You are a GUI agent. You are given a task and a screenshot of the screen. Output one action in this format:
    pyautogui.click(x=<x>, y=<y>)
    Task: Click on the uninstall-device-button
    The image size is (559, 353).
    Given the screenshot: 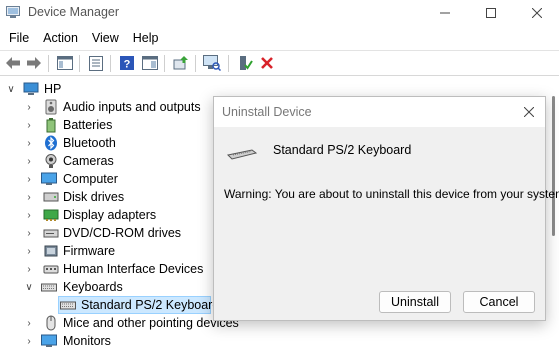 What is the action you would take?
    pyautogui.click(x=267, y=63)
    